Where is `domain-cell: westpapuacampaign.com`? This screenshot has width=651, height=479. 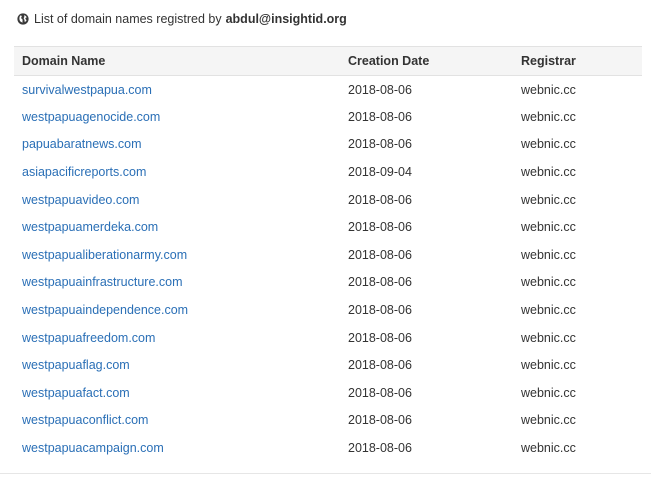
domain-cell: westpapuacampaign.com is located at coordinates (180, 448).